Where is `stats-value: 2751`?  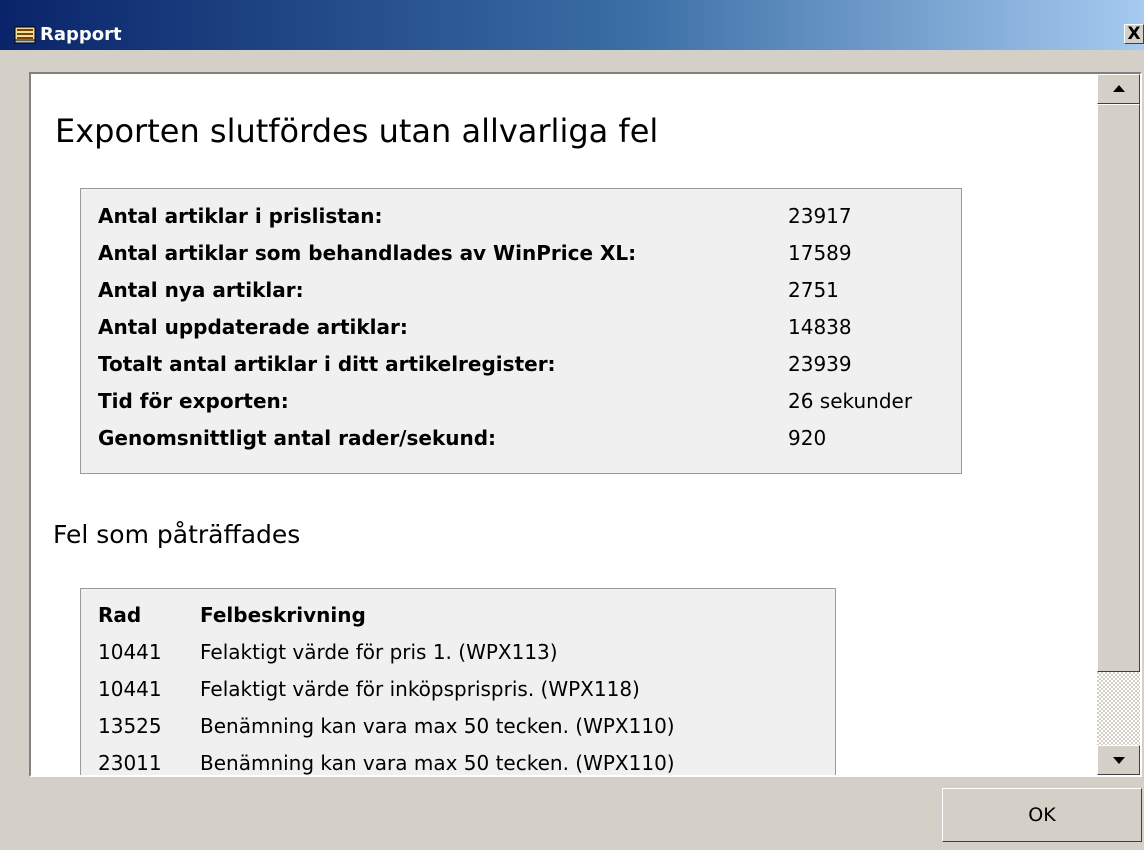
stats-value: 2751 is located at coordinates (813, 290).